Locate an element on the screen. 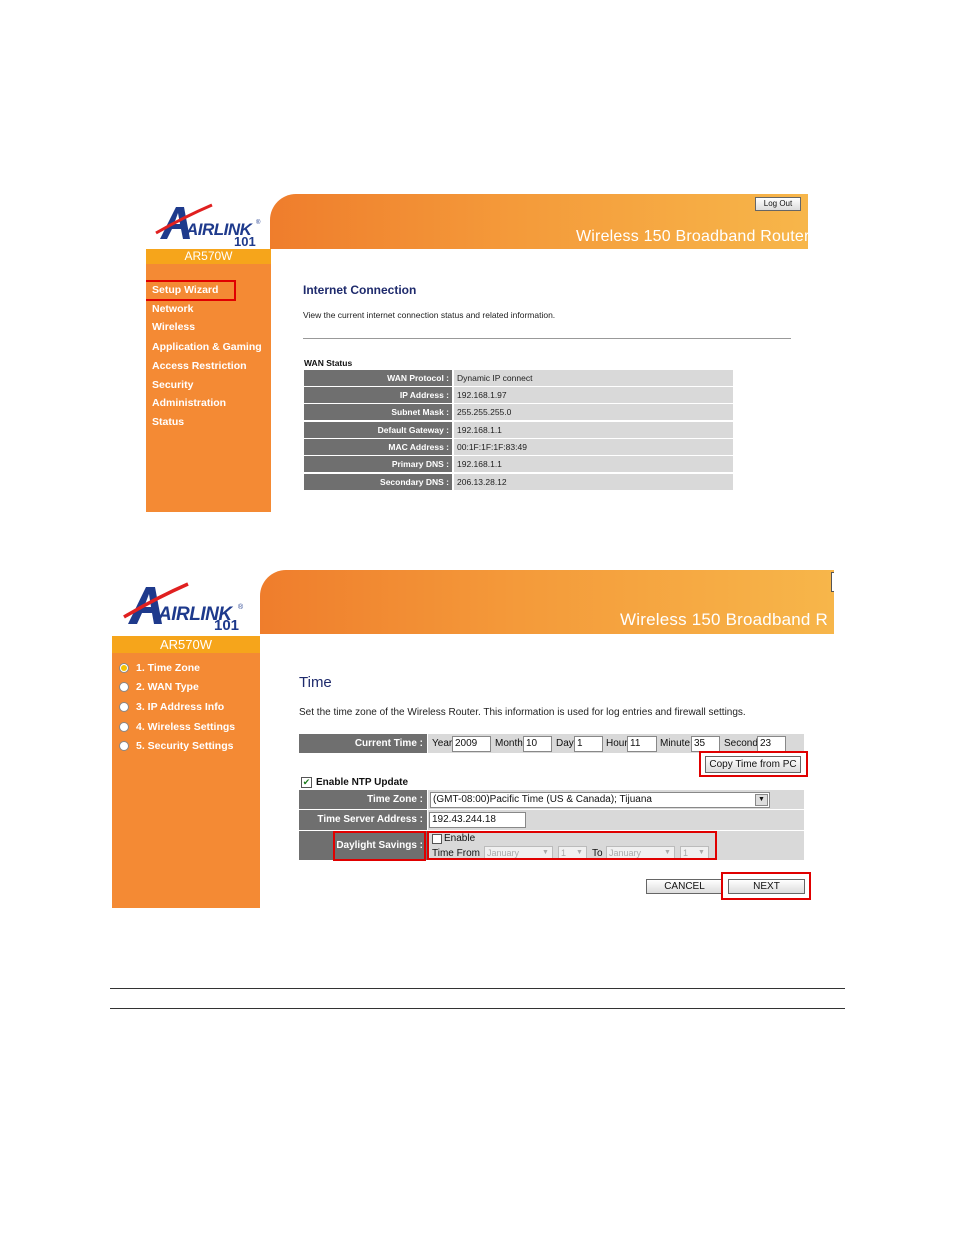  step-wireless-settings: 4. Wireless Settings is located at coordinates (186, 727).